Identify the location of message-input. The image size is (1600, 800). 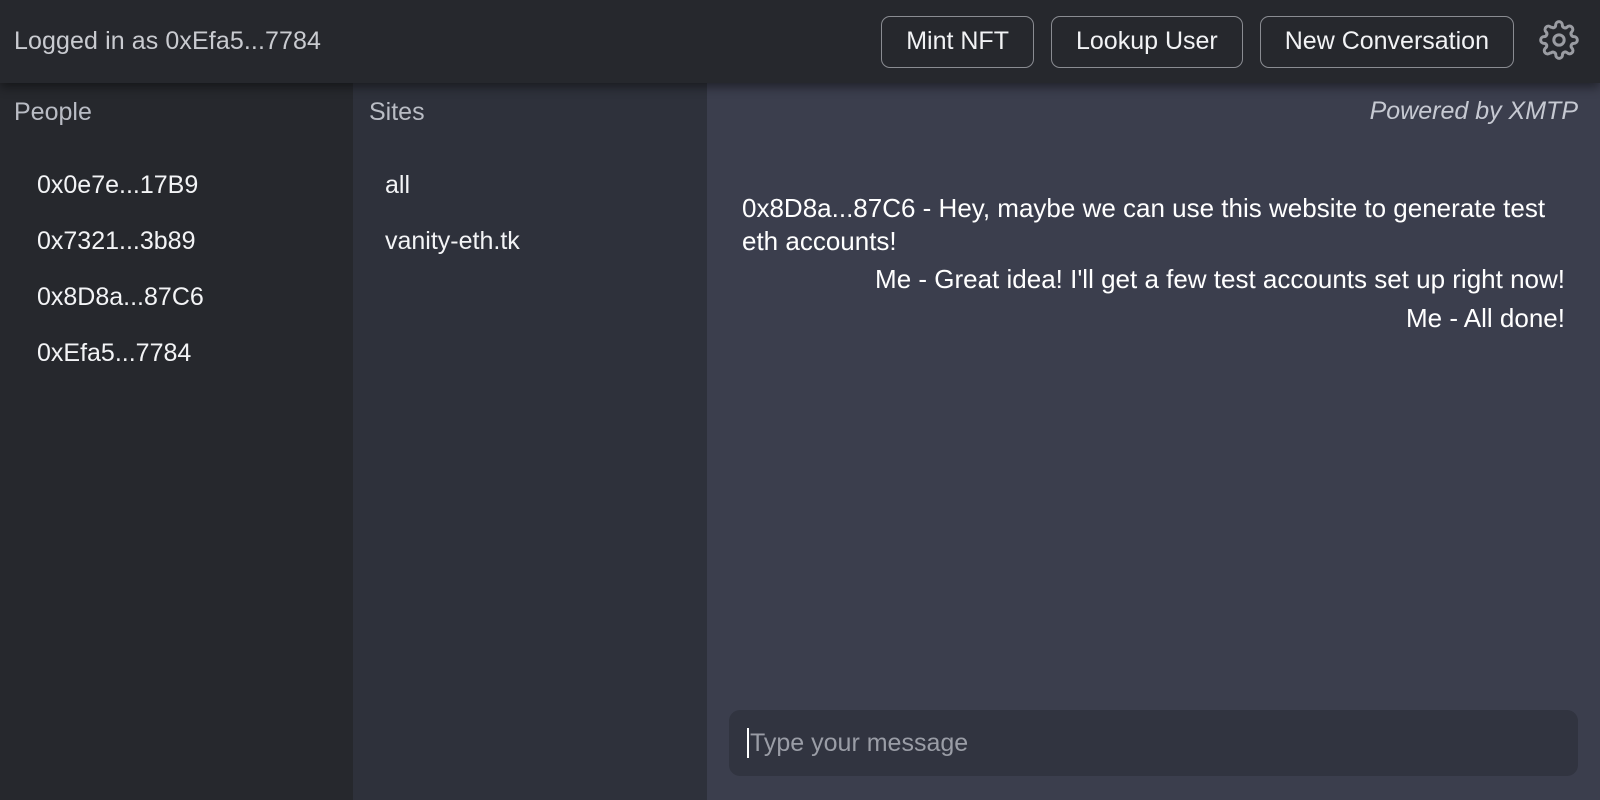
(1155, 743).